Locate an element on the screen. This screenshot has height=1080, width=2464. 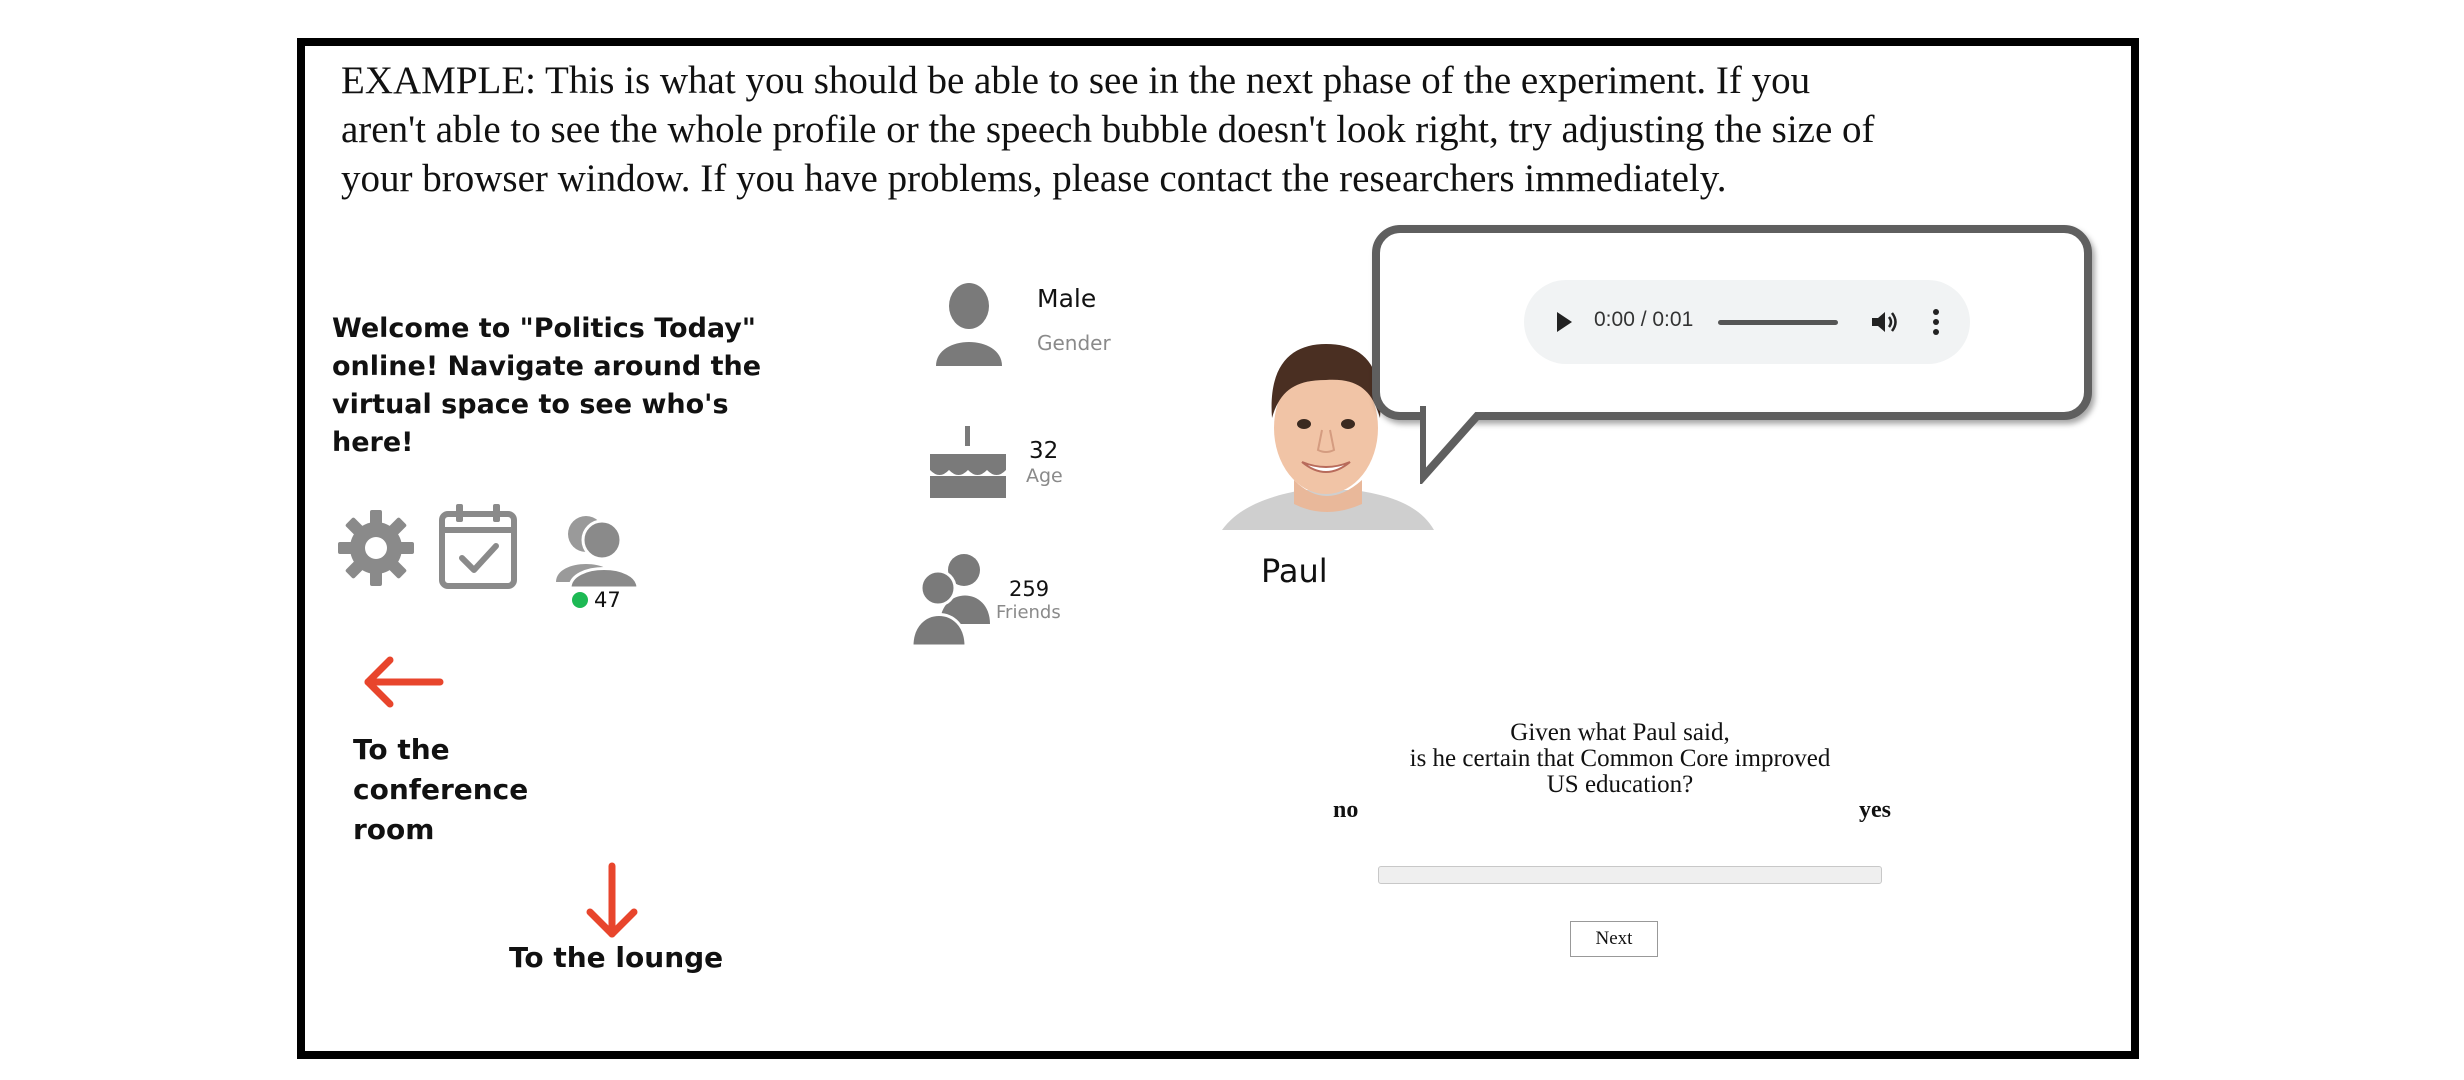
question-line-2: is he certain that Common Core improved is located at coordinates (1620, 758).